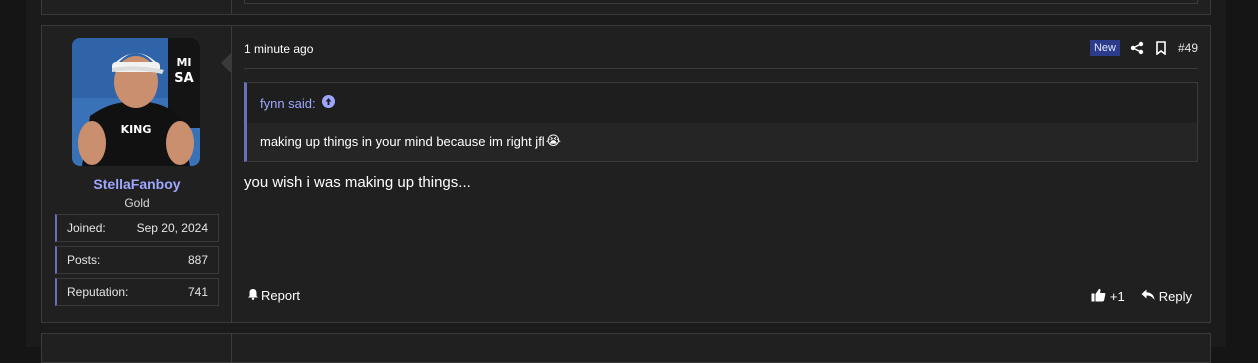 The width and height of the screenshot is (1258, 363). What do you see at coordinates (1098, 296) in the screenshot?
I see `thumbs-up-icon` at bounding box center [1098, 296].